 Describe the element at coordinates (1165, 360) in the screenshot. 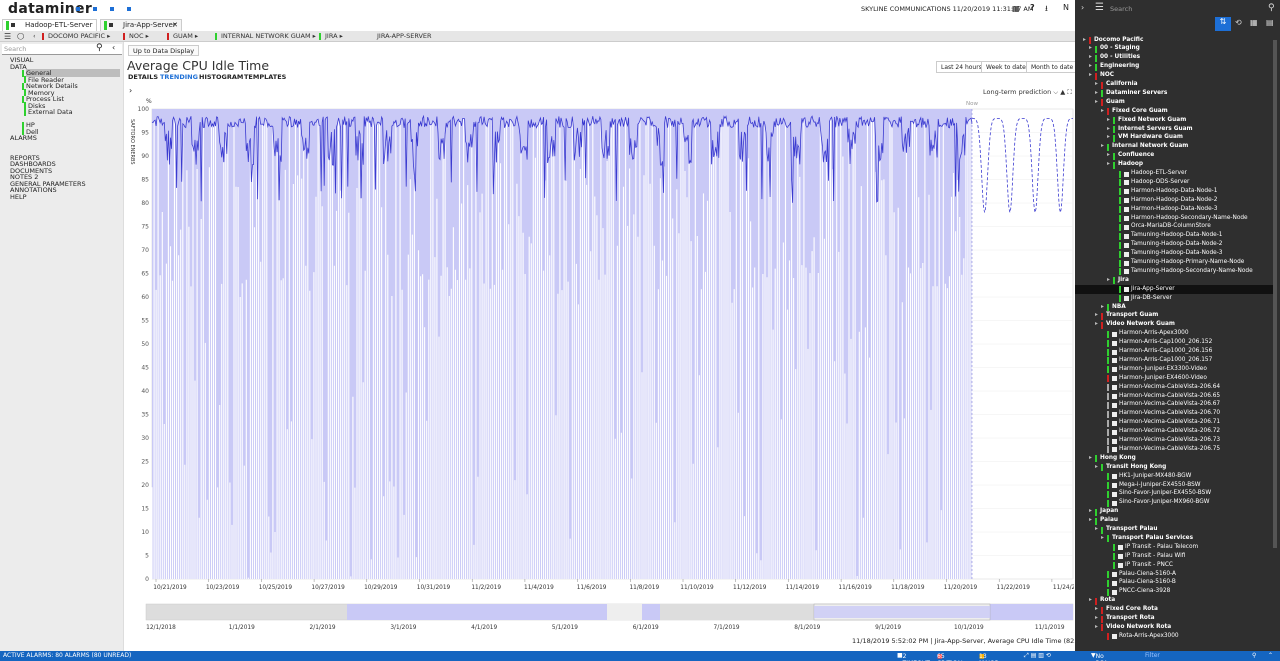

I see `tree-node: Harmon-Arris-Cap1000_206.157` at that location.